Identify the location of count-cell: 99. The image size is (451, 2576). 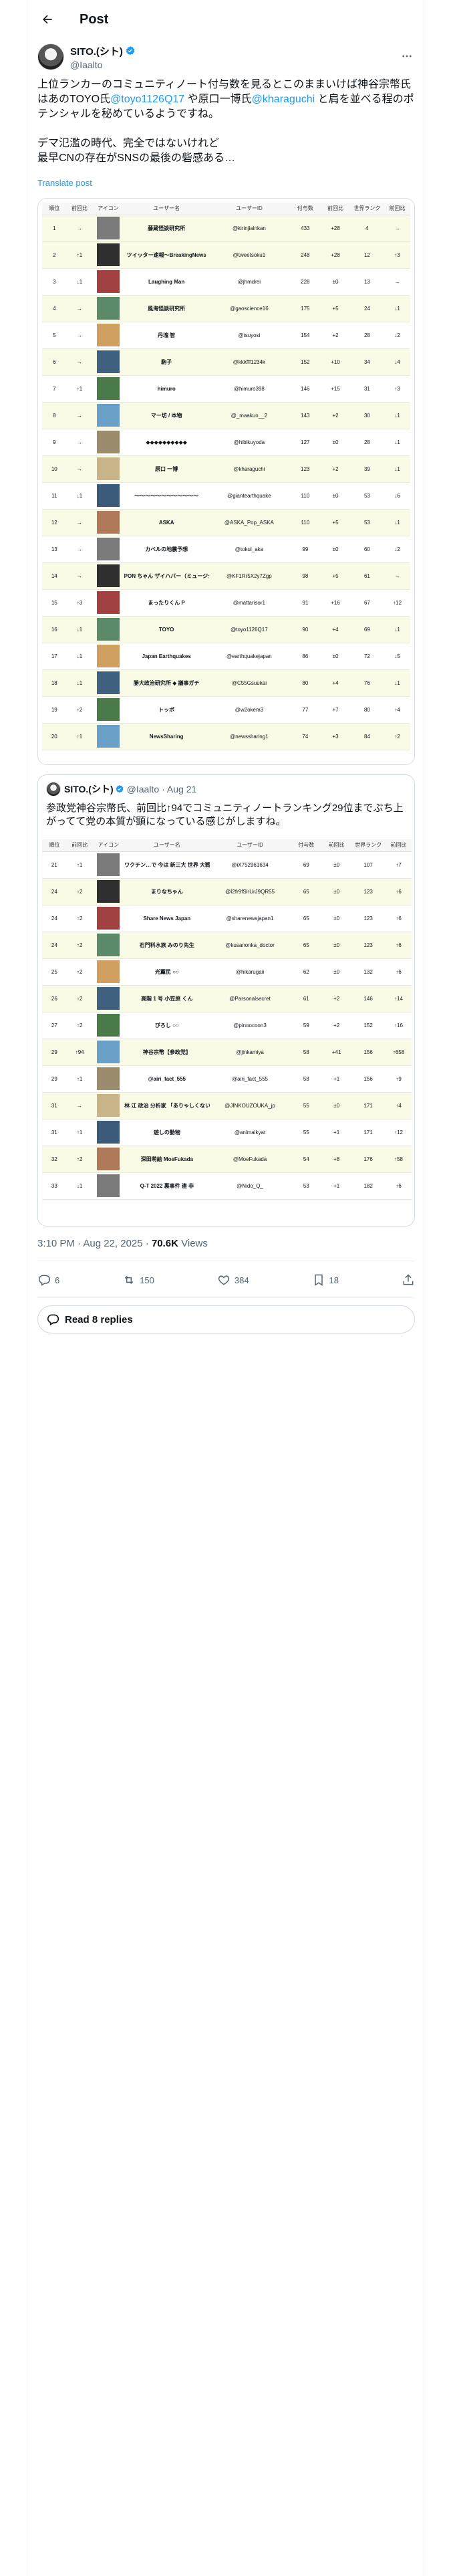
(305, 549).